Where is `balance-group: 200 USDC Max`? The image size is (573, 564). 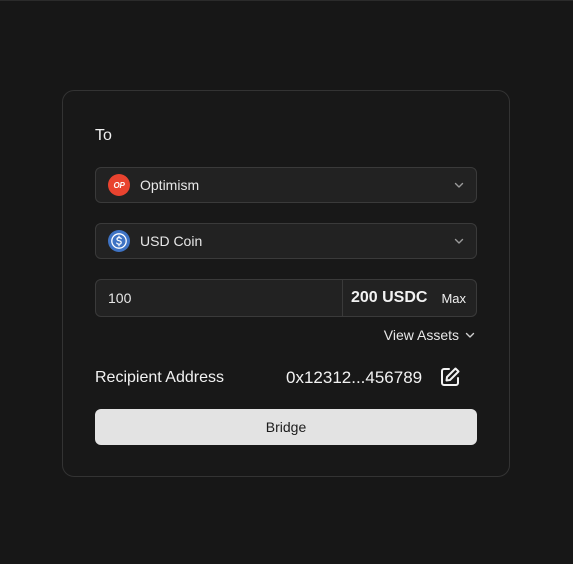
balance-group: 200 USDC Max is located at coordinates (409, 298).